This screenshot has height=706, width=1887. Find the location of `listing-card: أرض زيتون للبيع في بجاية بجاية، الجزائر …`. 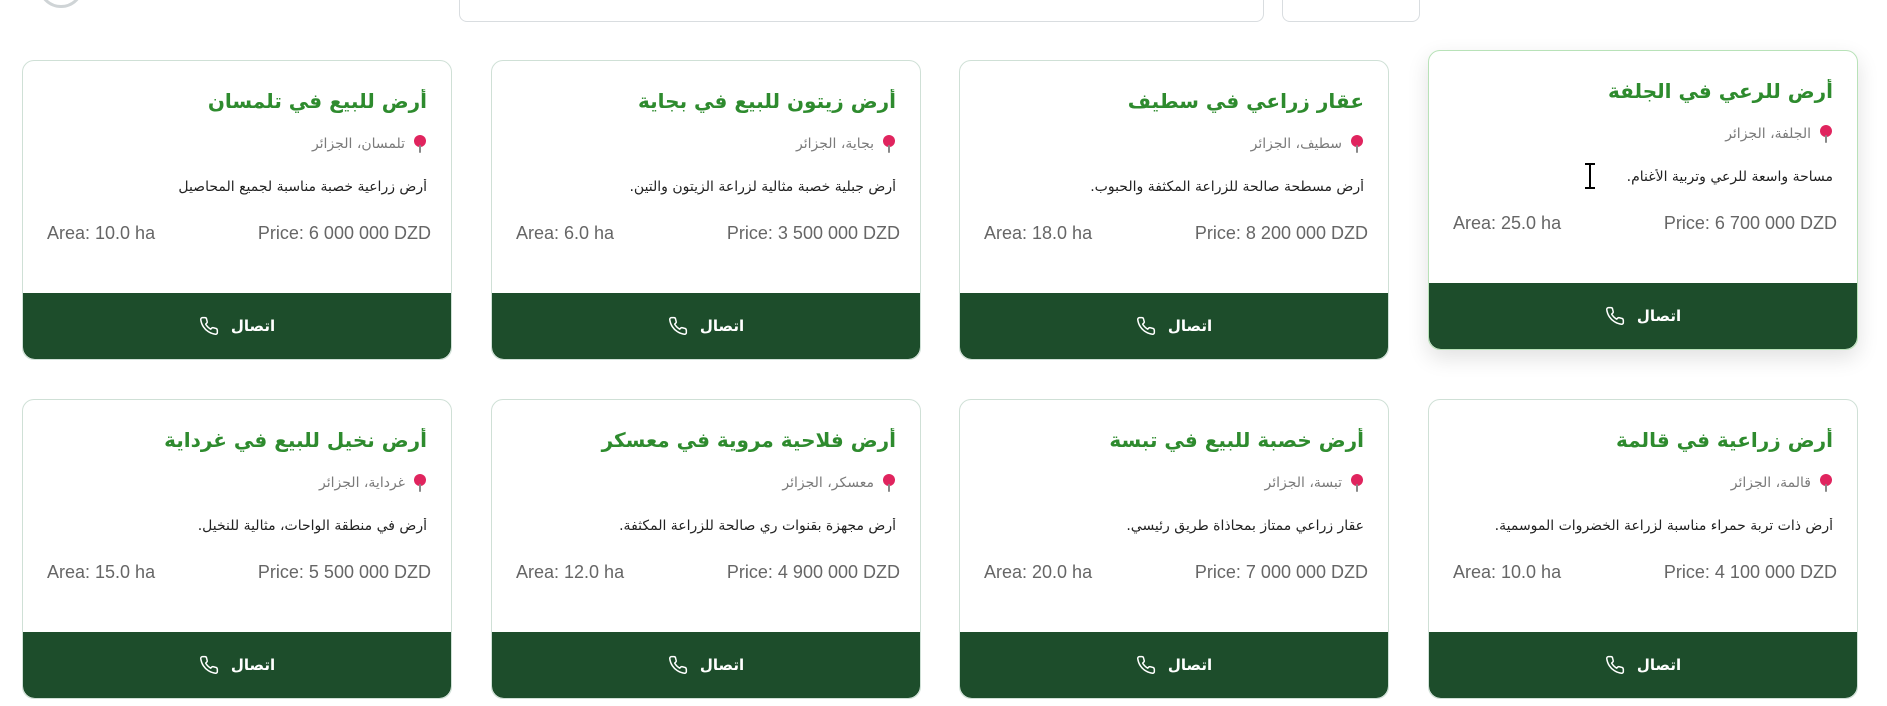

listing-card: أرض زيتون للبيع في بجاية بجاية، الجزائر … is located at coordinates (706, 210).